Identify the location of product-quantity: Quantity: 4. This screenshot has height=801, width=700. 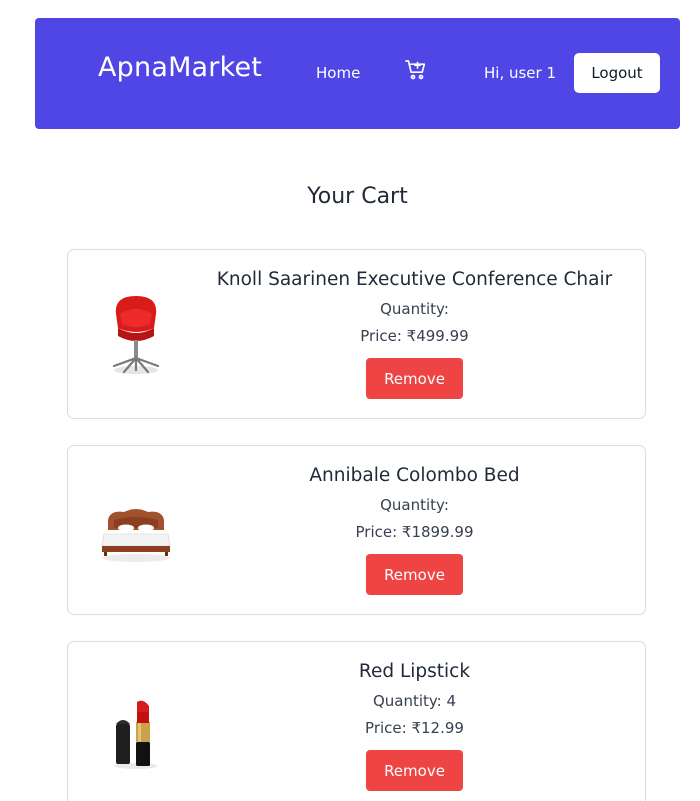
(414, 701).